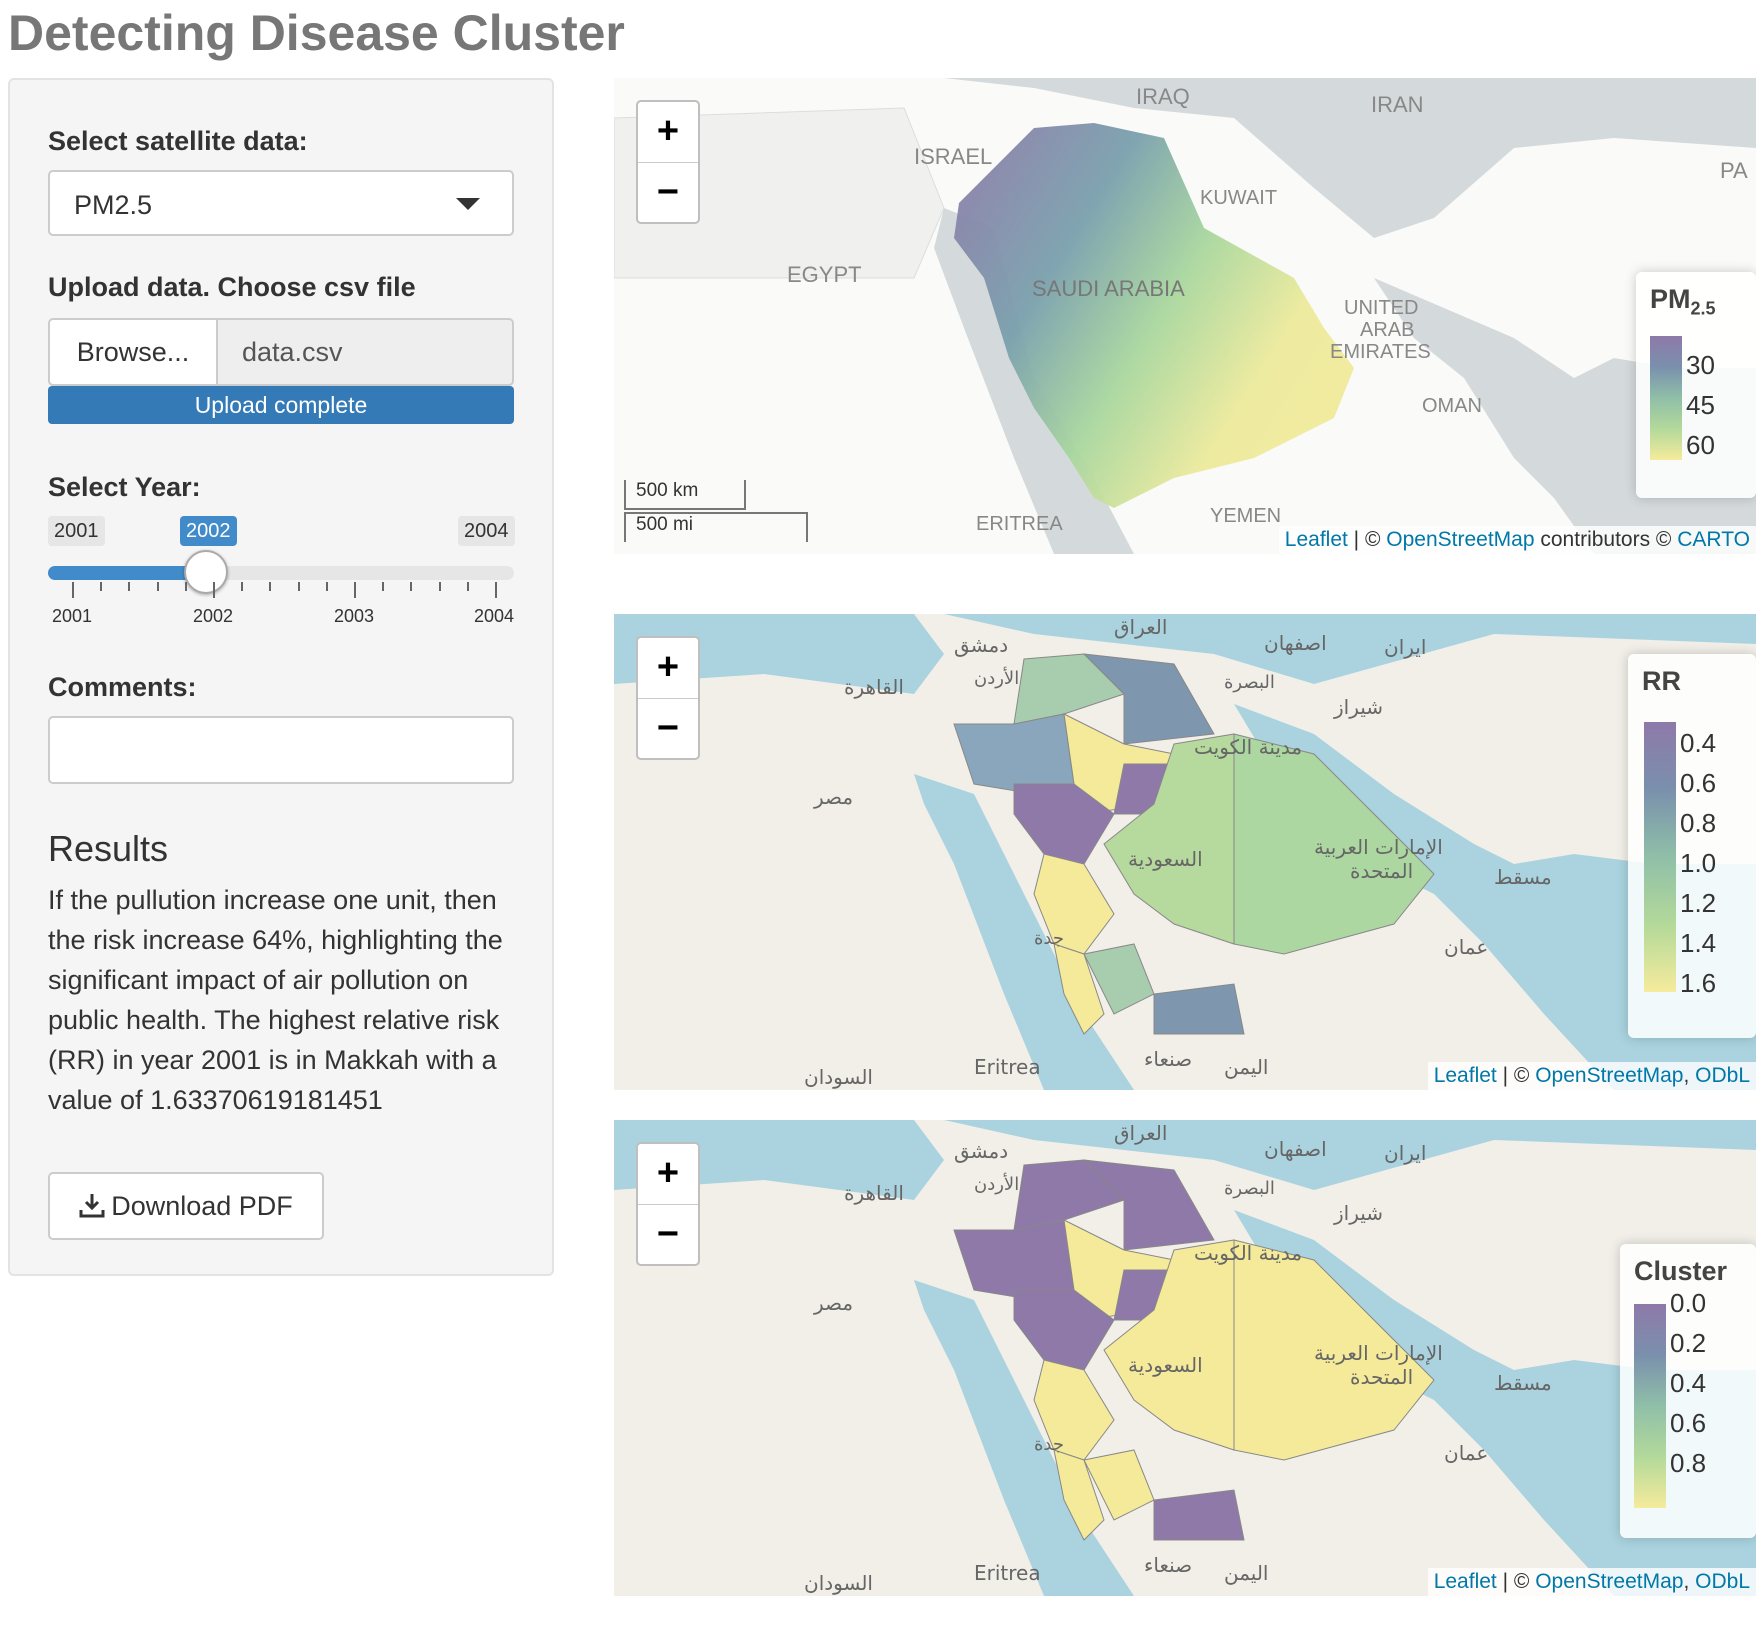 The height and width of the screenshot is (1630, 1756). I want to click on cluster-map-label: شيراز, so click(1358, 1213).